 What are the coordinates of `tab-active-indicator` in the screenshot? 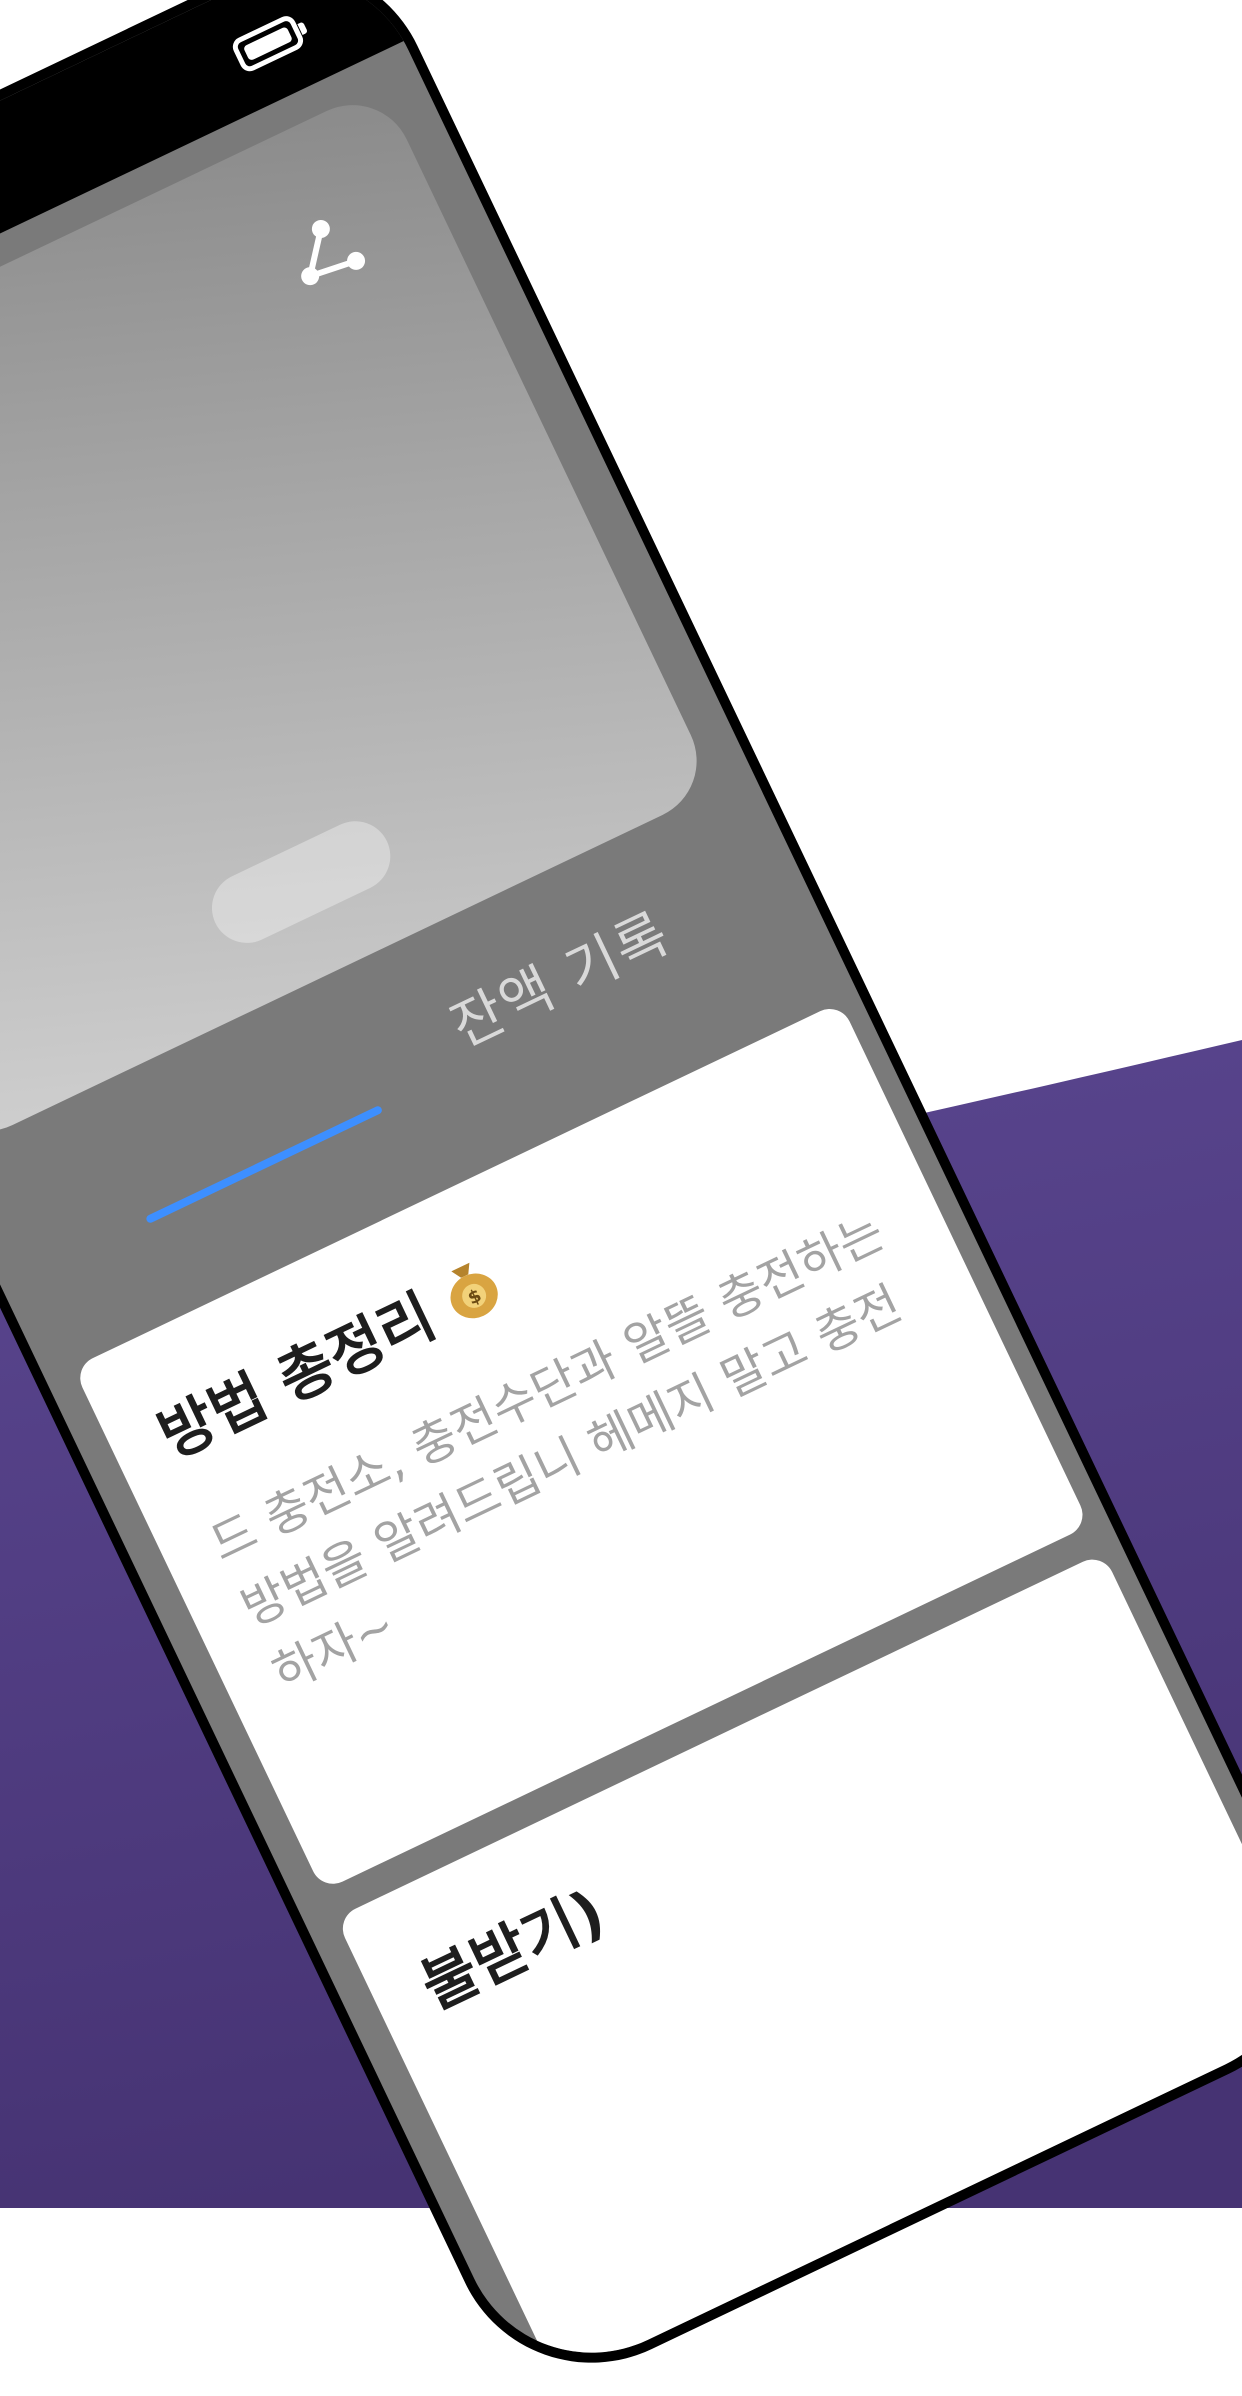 It's located at (264, 1164).